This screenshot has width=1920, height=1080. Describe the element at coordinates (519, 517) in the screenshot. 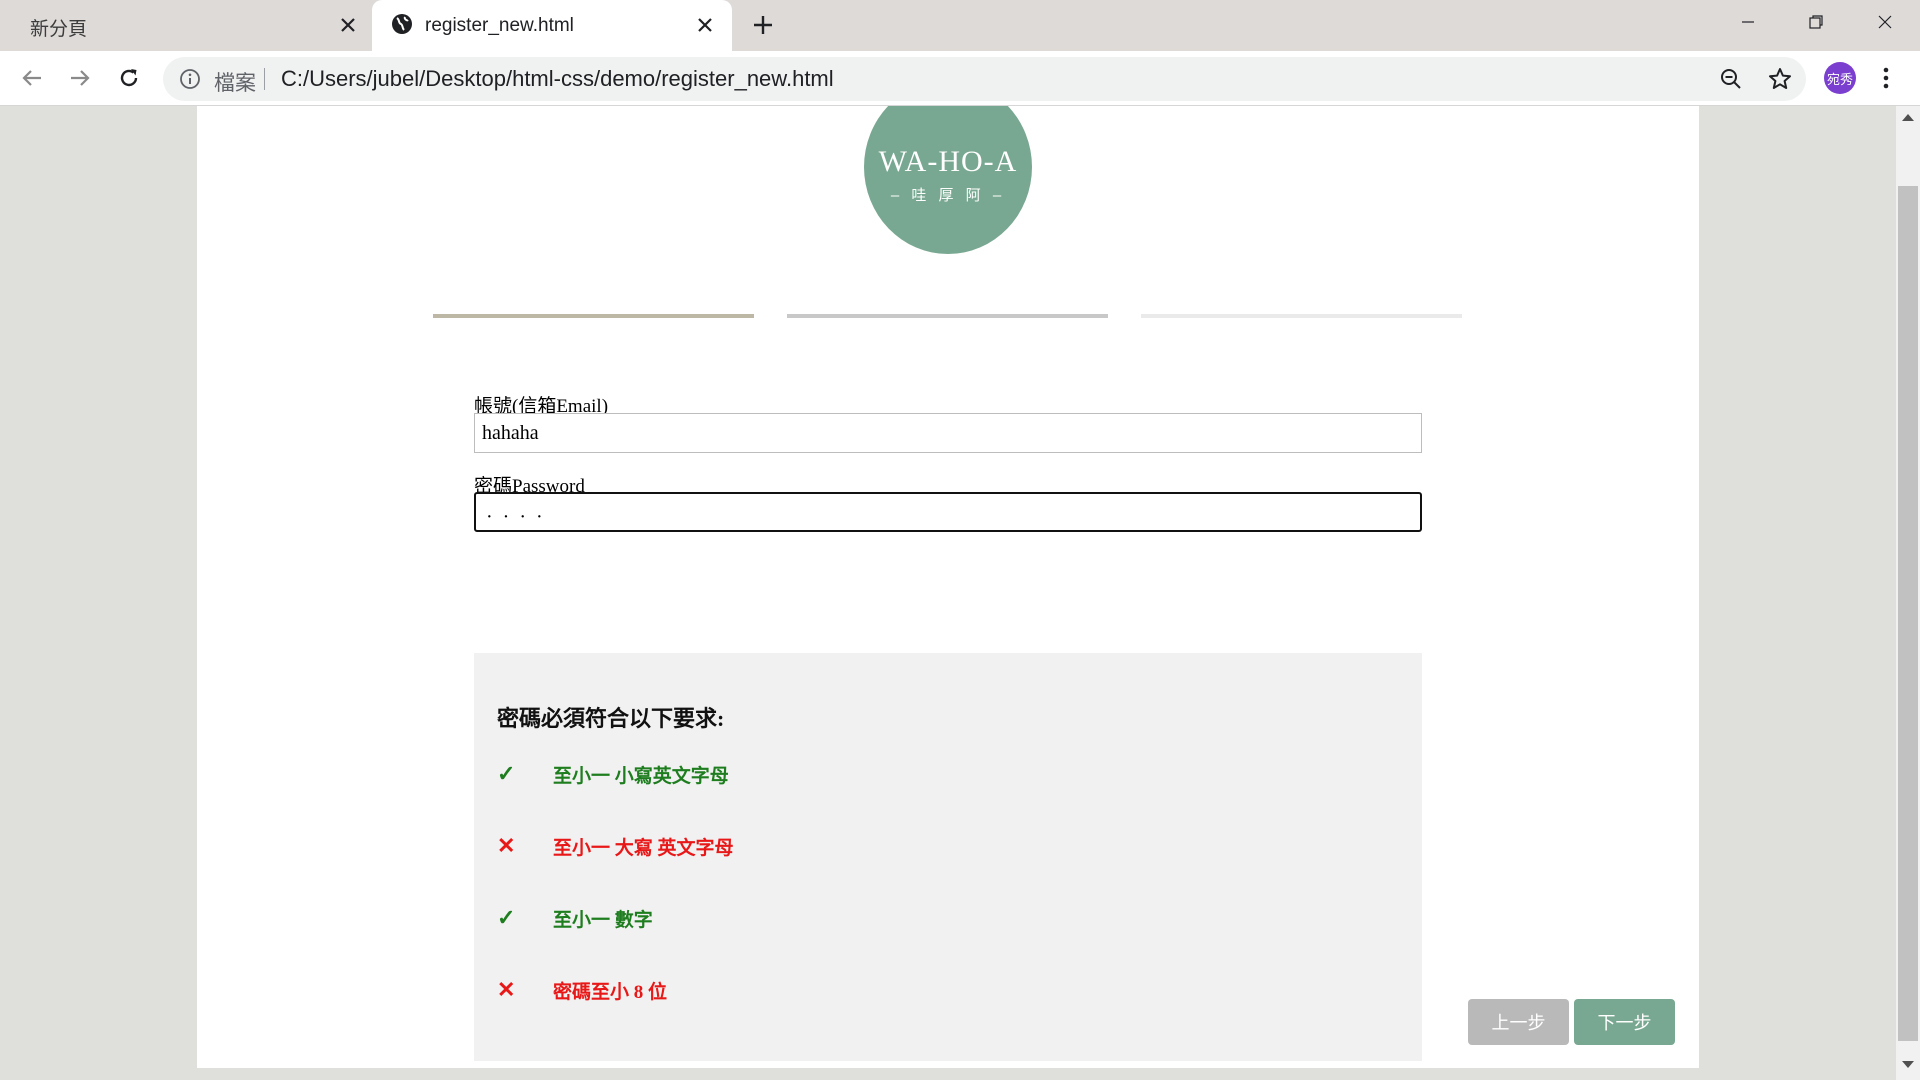

I see `password-mask: ····` at that location.